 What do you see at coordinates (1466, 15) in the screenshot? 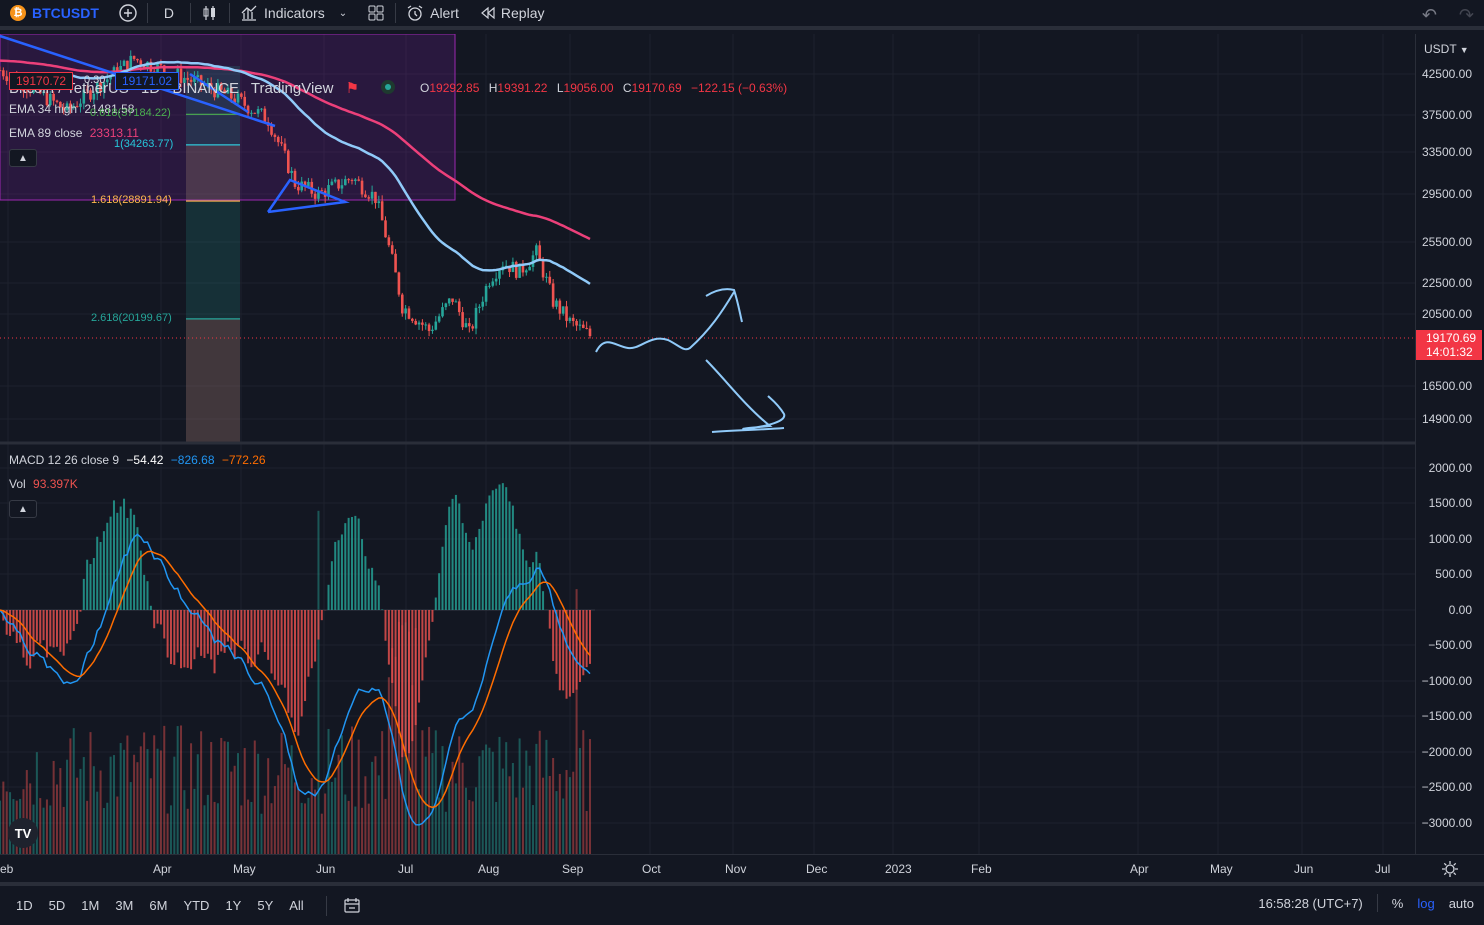
I see `redo-icon: ↷` at bounding box center [1466, 15].